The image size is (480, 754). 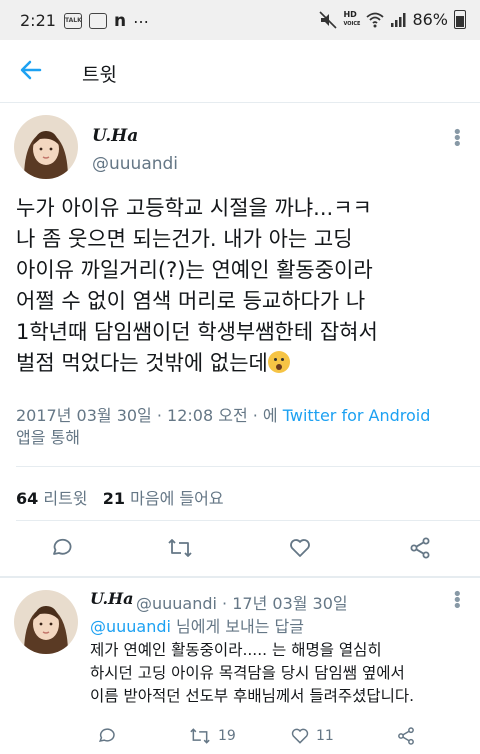 What do you see at coordinates (237, 626) in the screenshot?
I see `reply-to-label: 님에게 보내는 답글` at bounding box center [237, 626].